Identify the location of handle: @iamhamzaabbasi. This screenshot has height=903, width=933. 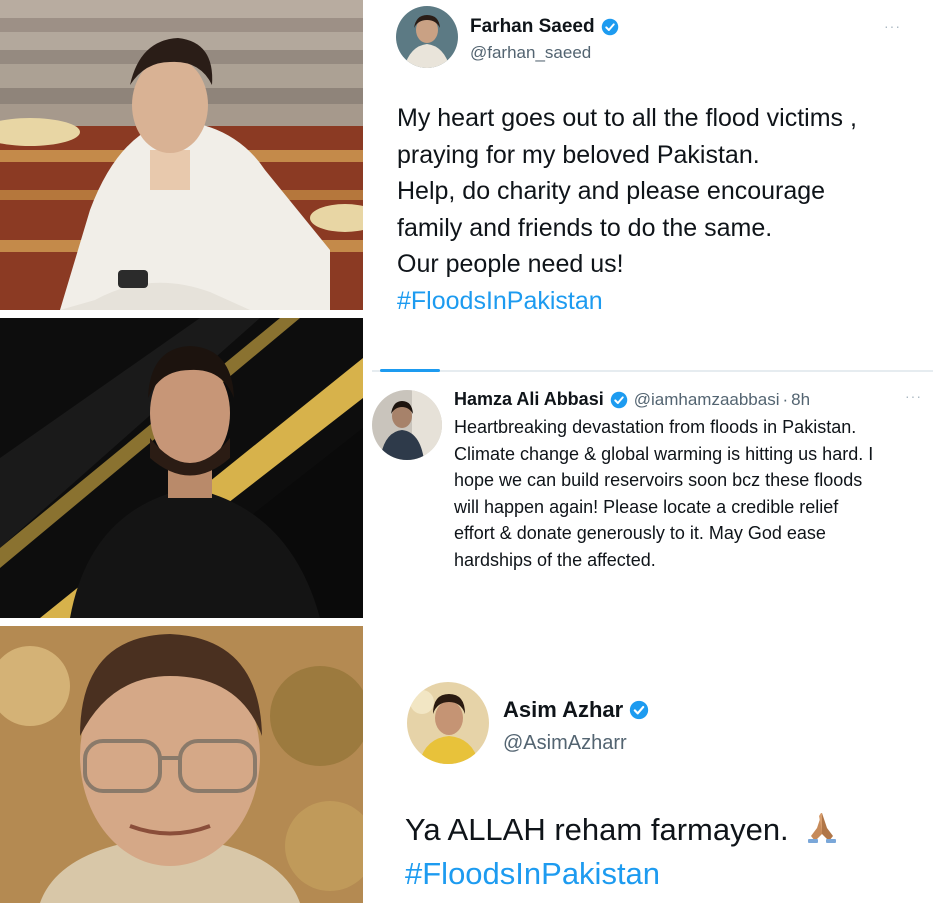
(707, 400).